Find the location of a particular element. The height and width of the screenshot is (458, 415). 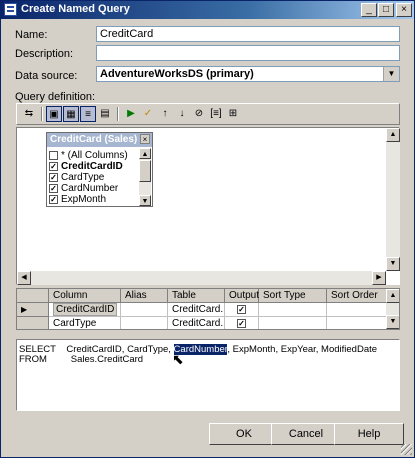

column-item: ✓ CardNumber is located at coordinates (83, 188).